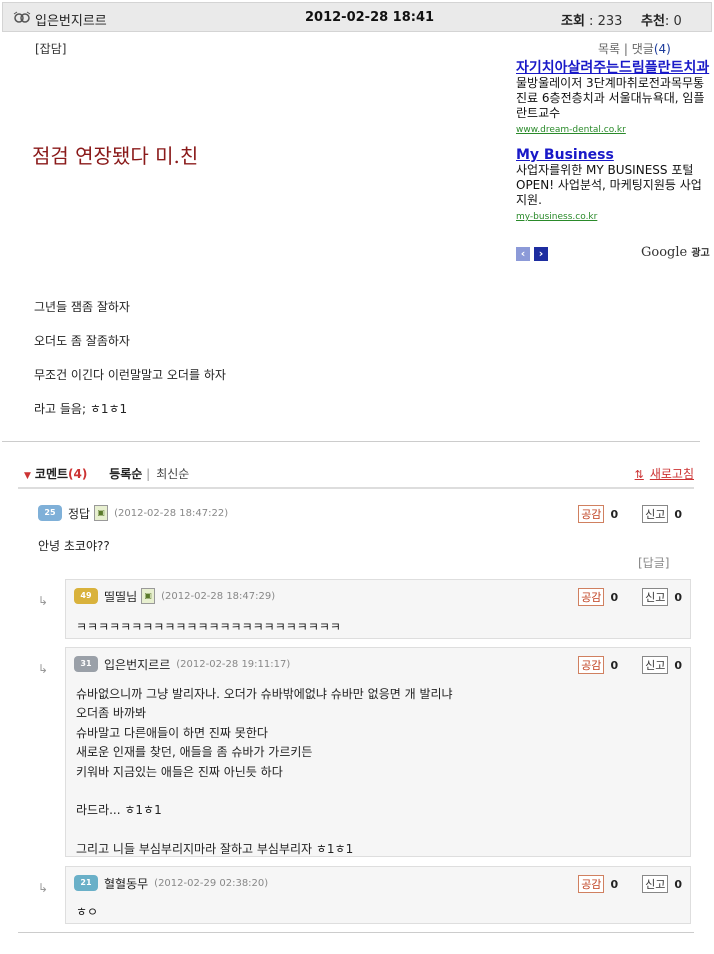  What do you see at coordinates (120, 596) in the screenshot?
I see `comment-author: 띨띨님` at bounding box center [120, 596].